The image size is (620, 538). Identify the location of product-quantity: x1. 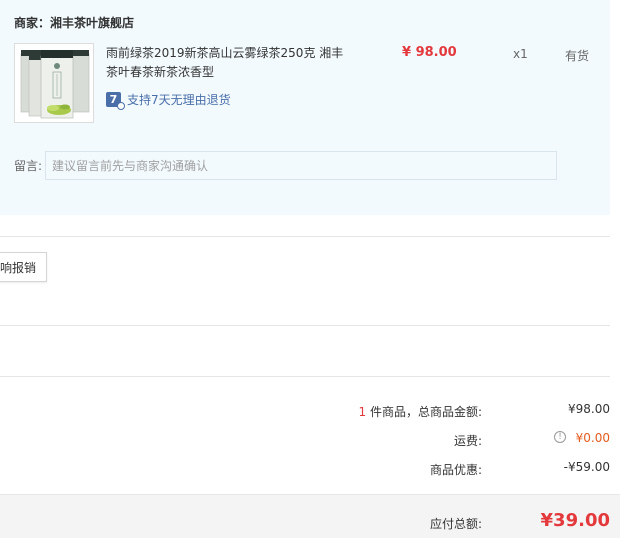
(520, 54).